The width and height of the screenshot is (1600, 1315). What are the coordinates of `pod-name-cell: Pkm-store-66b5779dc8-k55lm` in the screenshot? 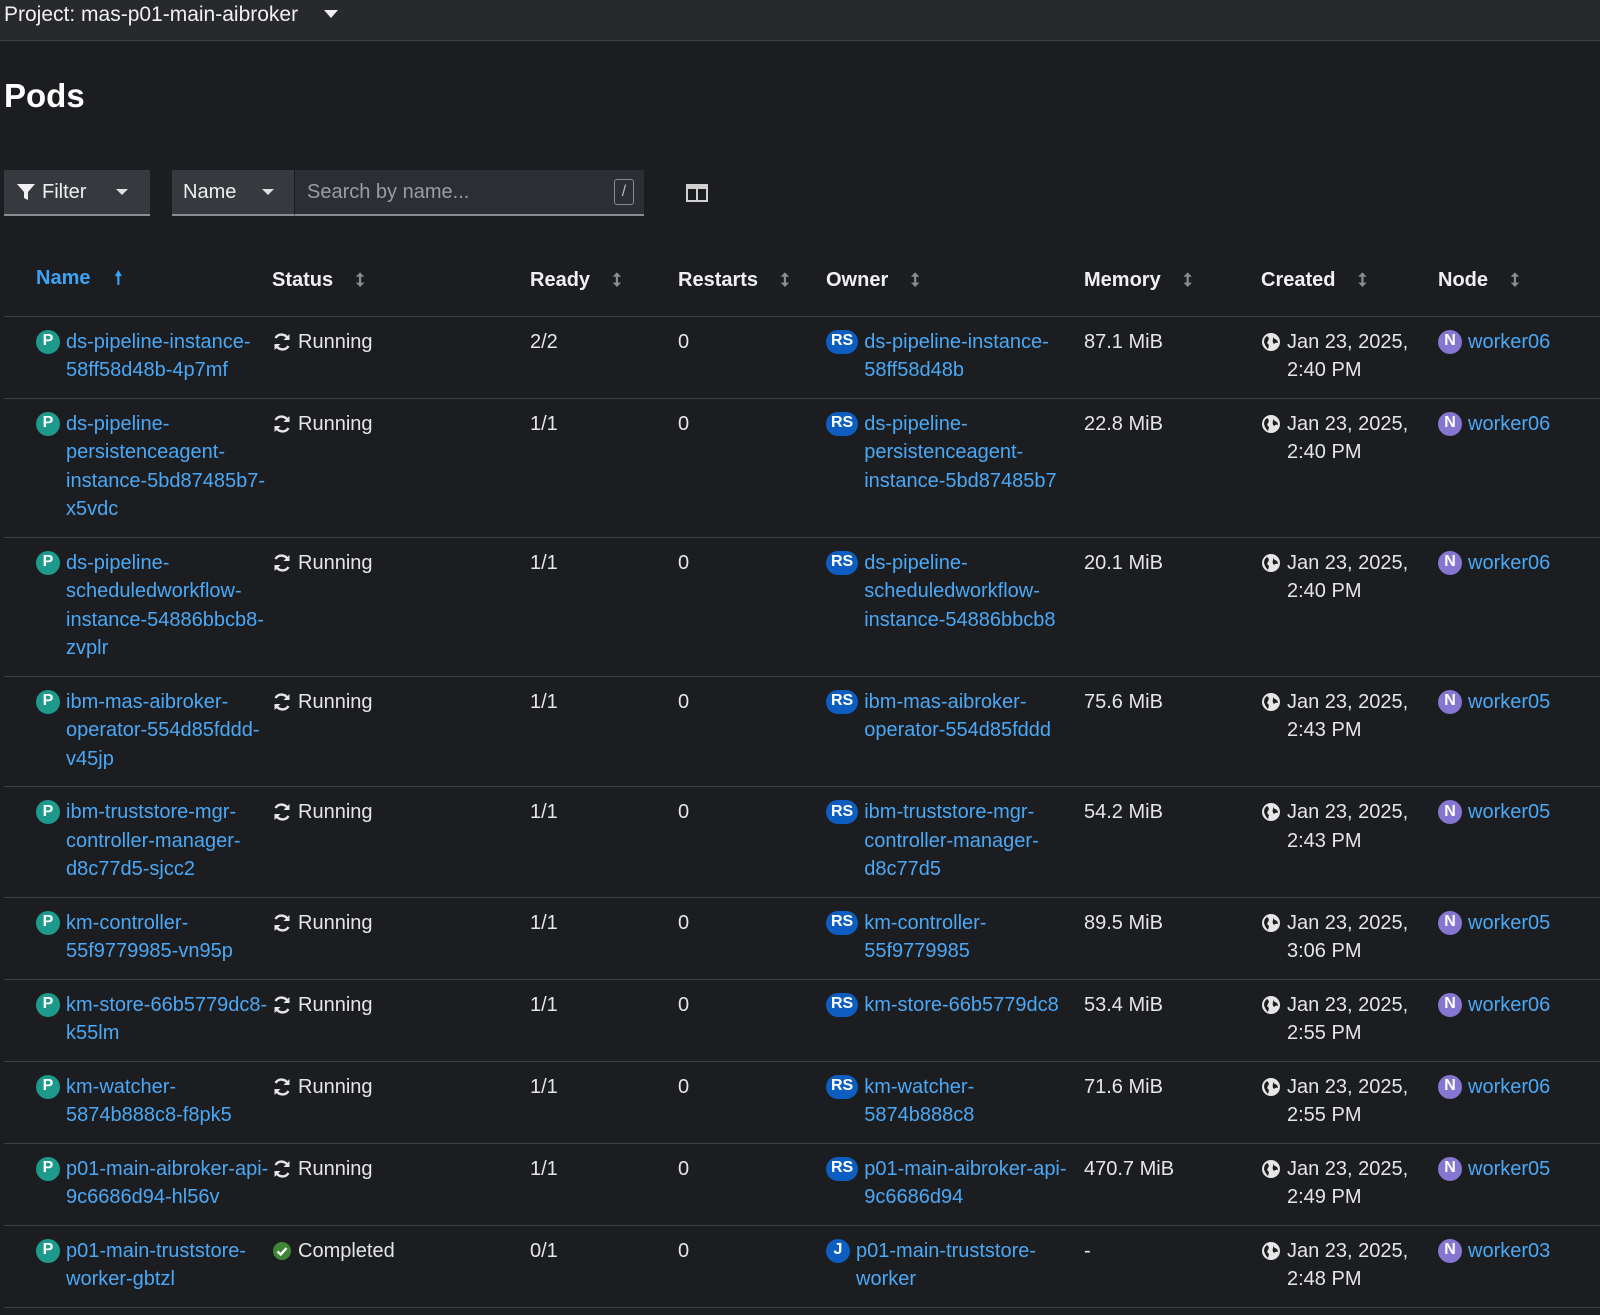 It's located at (138, 1020).